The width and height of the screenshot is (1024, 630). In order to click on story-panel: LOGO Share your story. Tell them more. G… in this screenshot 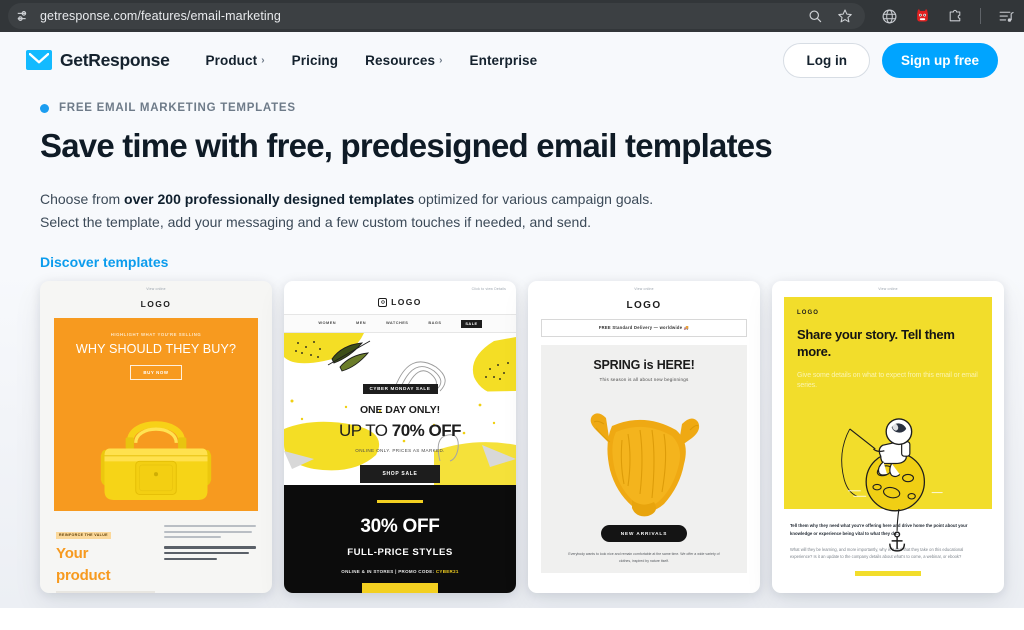, I will do `click(888, 424)`.